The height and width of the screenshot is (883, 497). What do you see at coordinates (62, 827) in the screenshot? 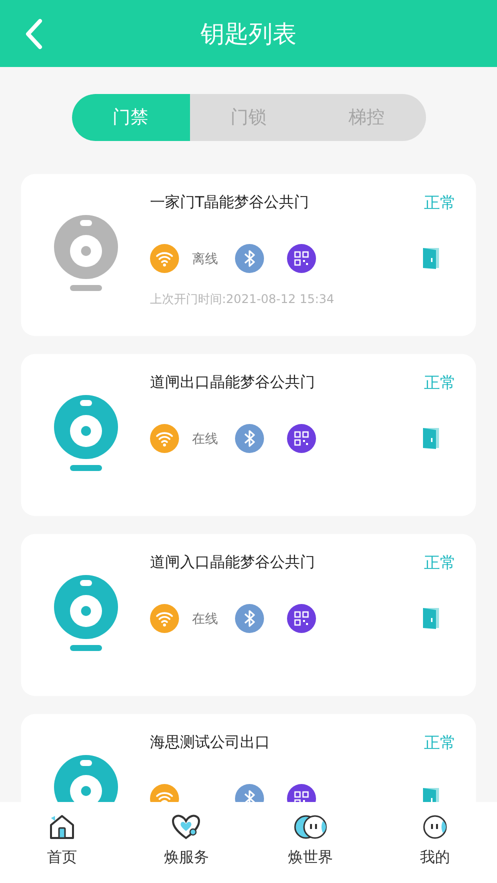
I see `house-icon` at bounding box center [62, 827].